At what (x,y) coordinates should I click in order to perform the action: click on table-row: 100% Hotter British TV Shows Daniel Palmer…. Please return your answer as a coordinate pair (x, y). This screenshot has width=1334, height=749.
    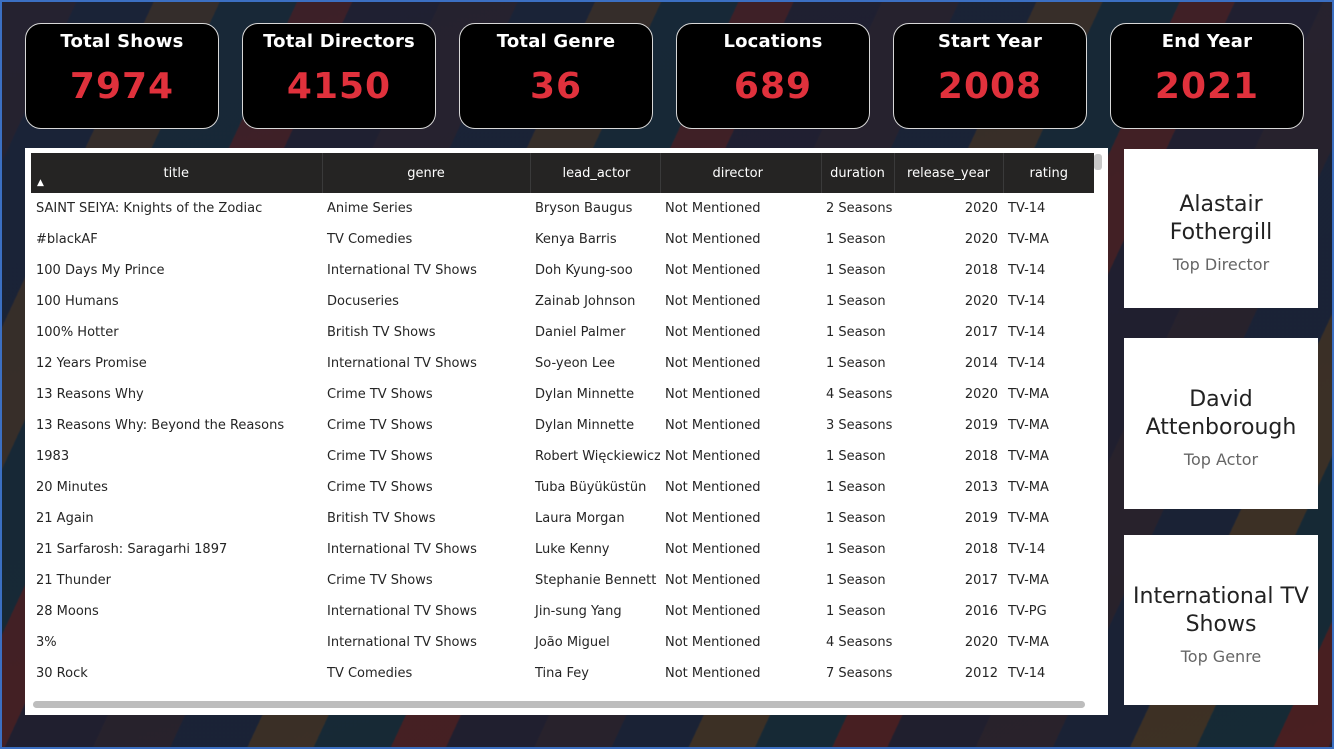
    Looking at the image, I should click on (562, 332).